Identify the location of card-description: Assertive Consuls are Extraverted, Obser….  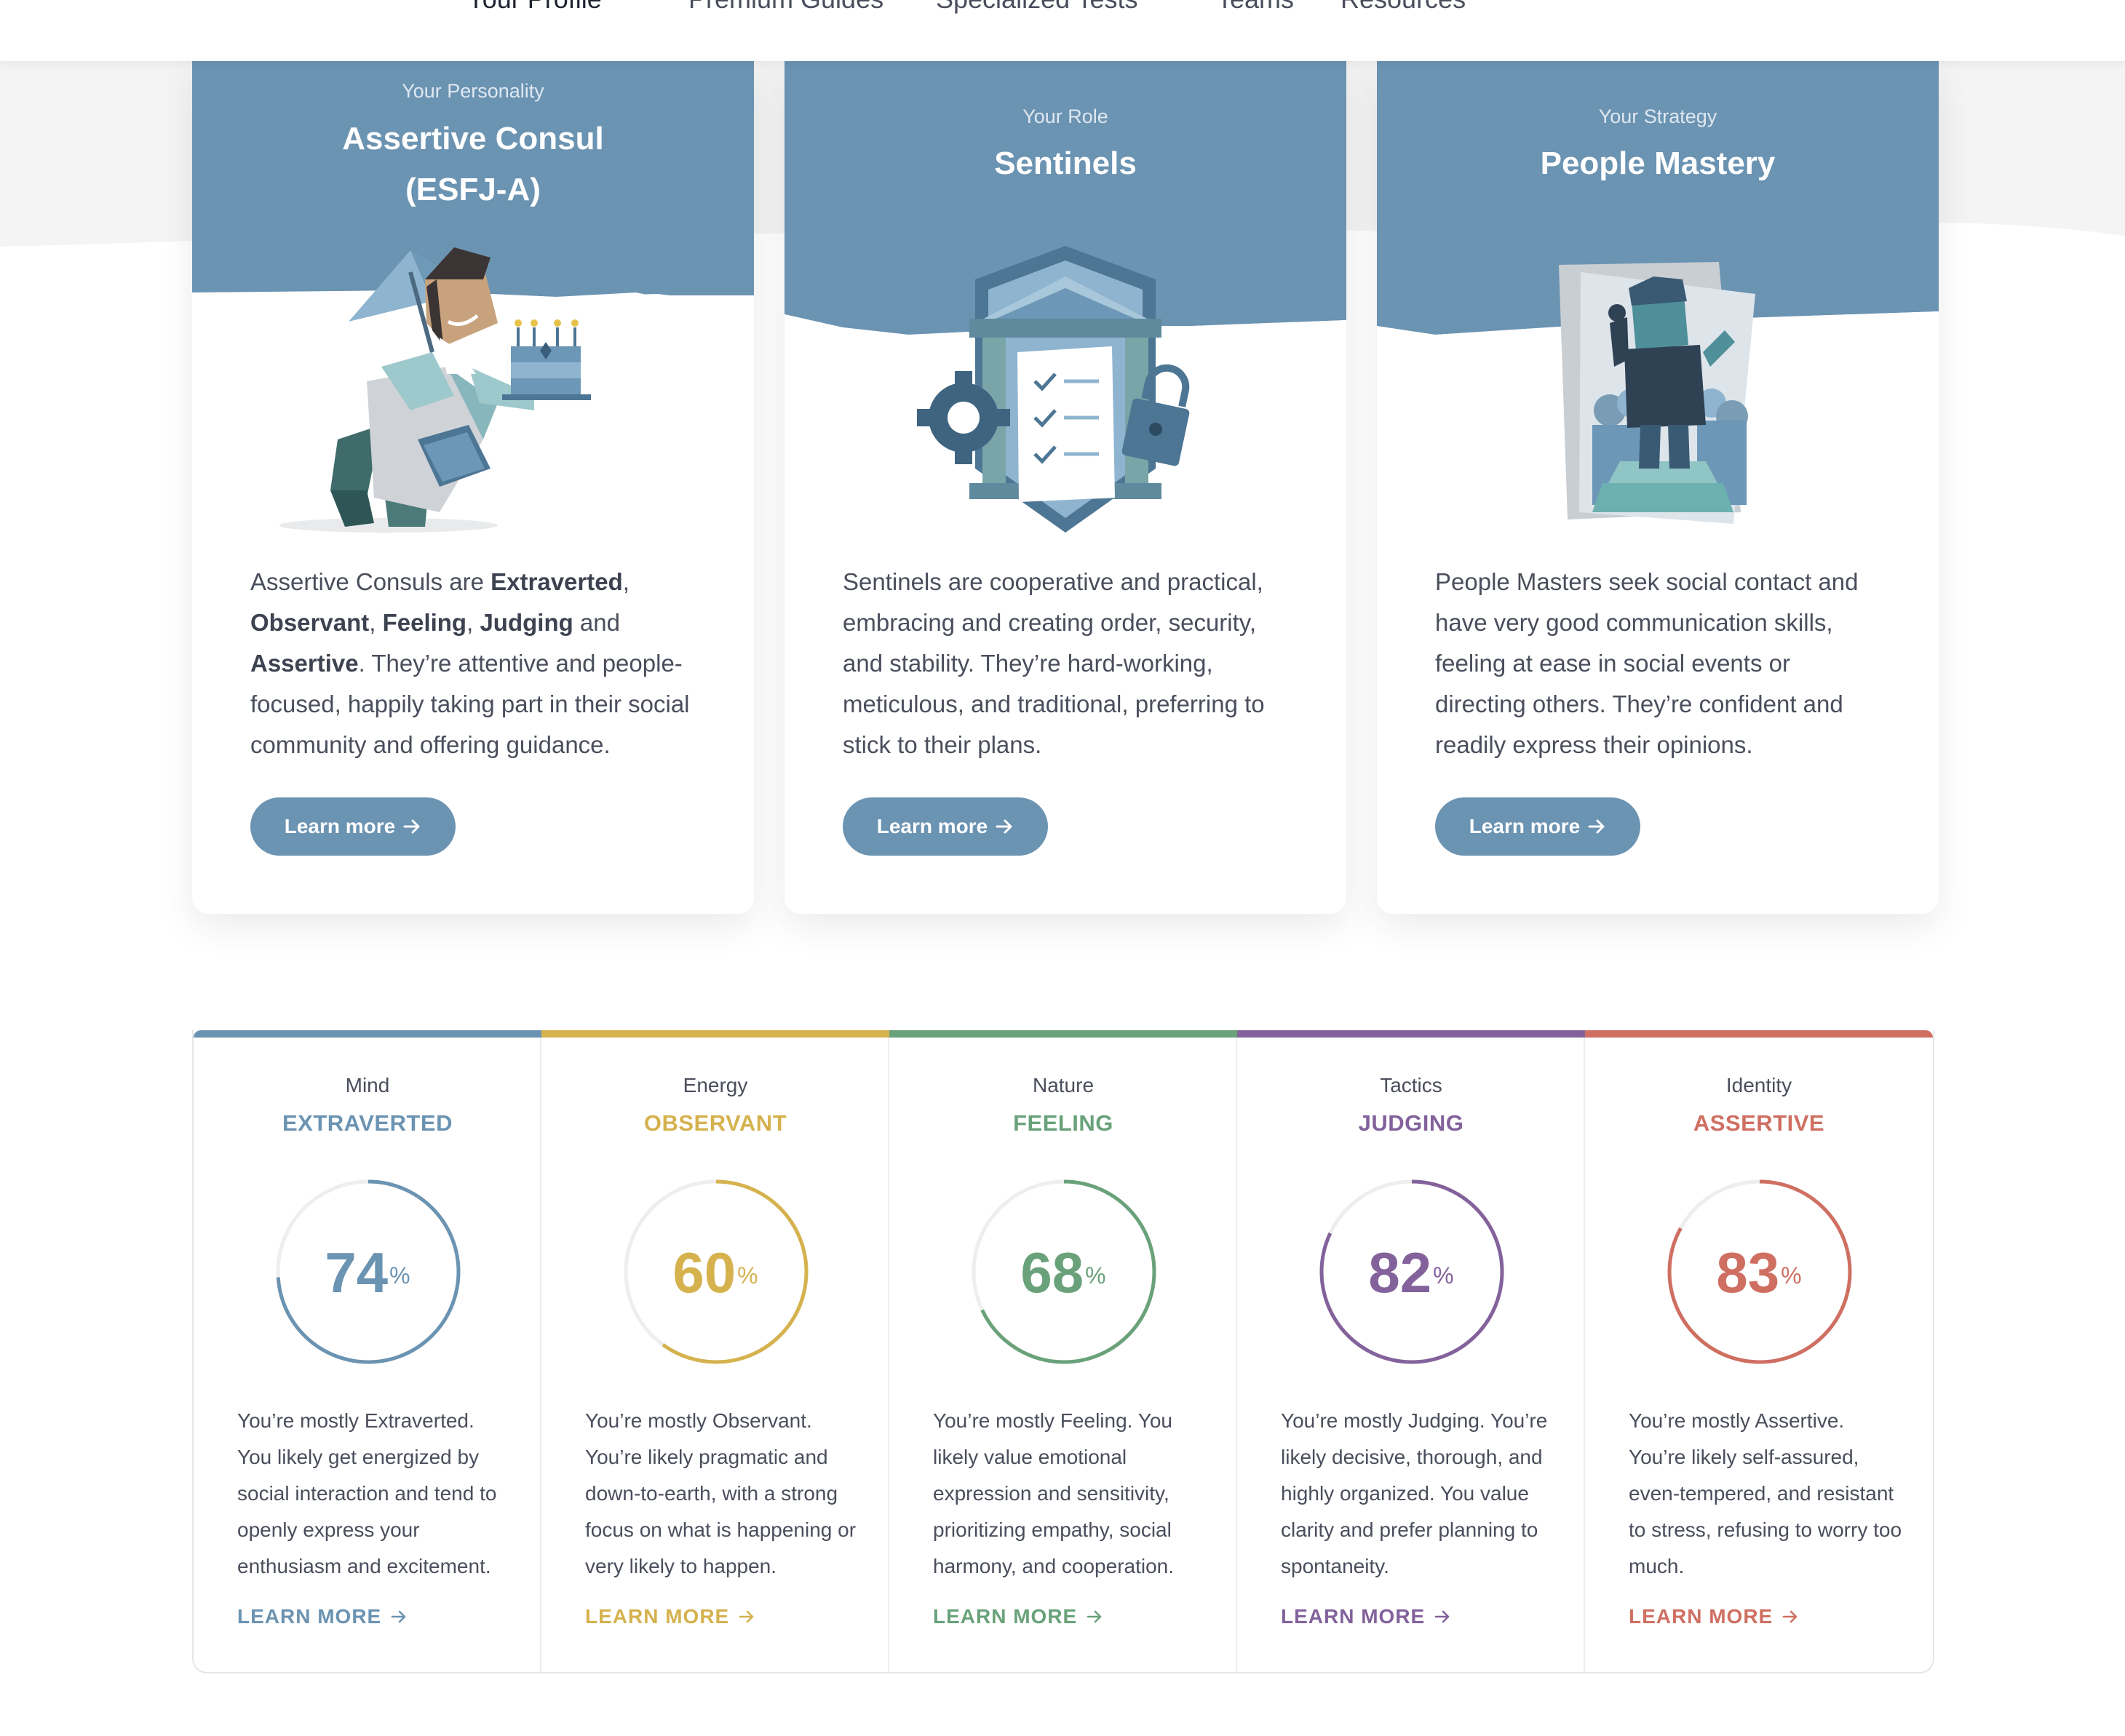
(470, 663).